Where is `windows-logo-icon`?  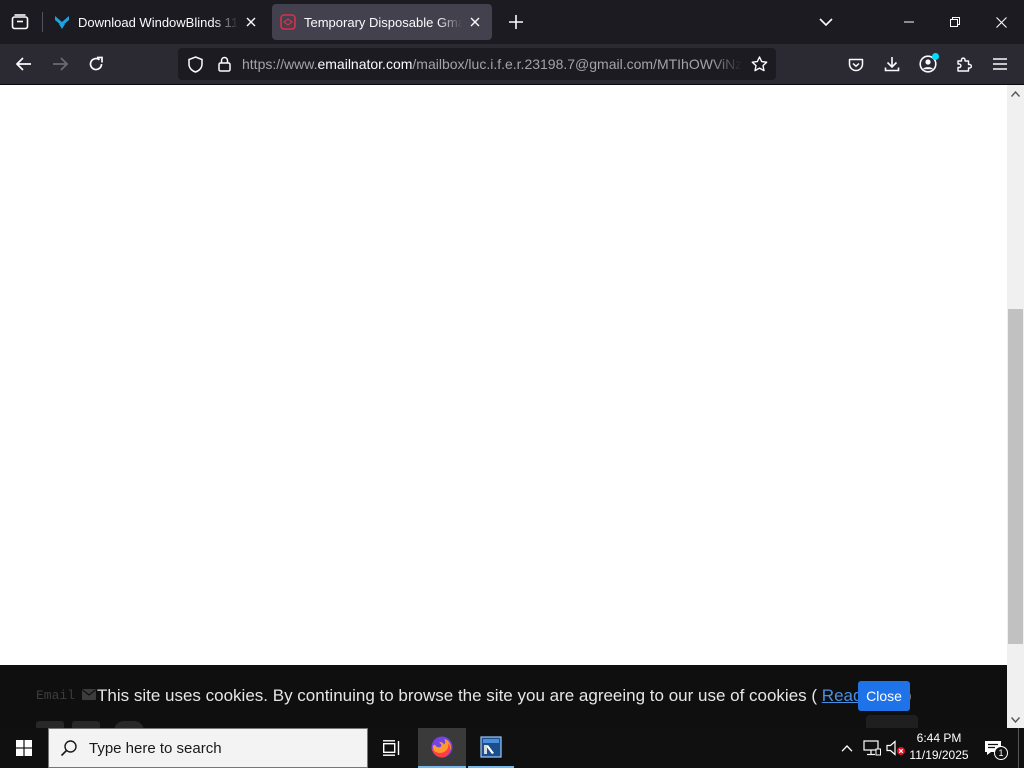
windows-logo-icon is located at coordinates (24, 748).